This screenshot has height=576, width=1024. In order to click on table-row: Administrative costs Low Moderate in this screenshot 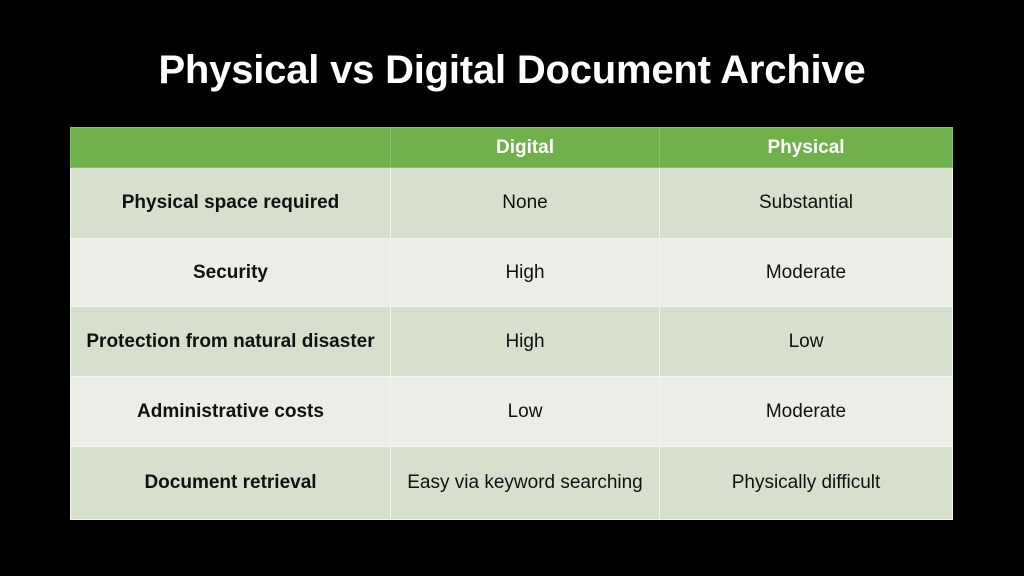, I will do `click(511, 411)`.